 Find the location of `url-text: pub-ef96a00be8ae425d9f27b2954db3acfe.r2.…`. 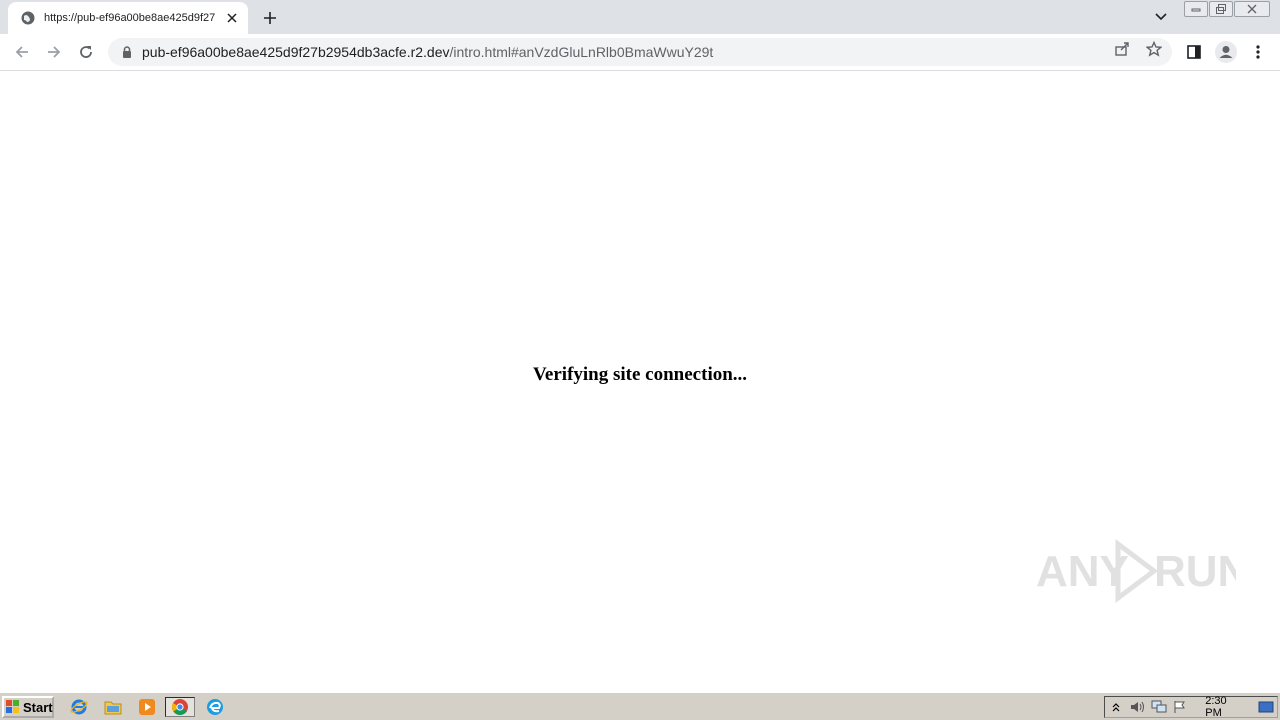

url-text: pub-ef96a00be8ae425d9f27b2954db3acfe.r2.… is located at coordinates (427, 52).